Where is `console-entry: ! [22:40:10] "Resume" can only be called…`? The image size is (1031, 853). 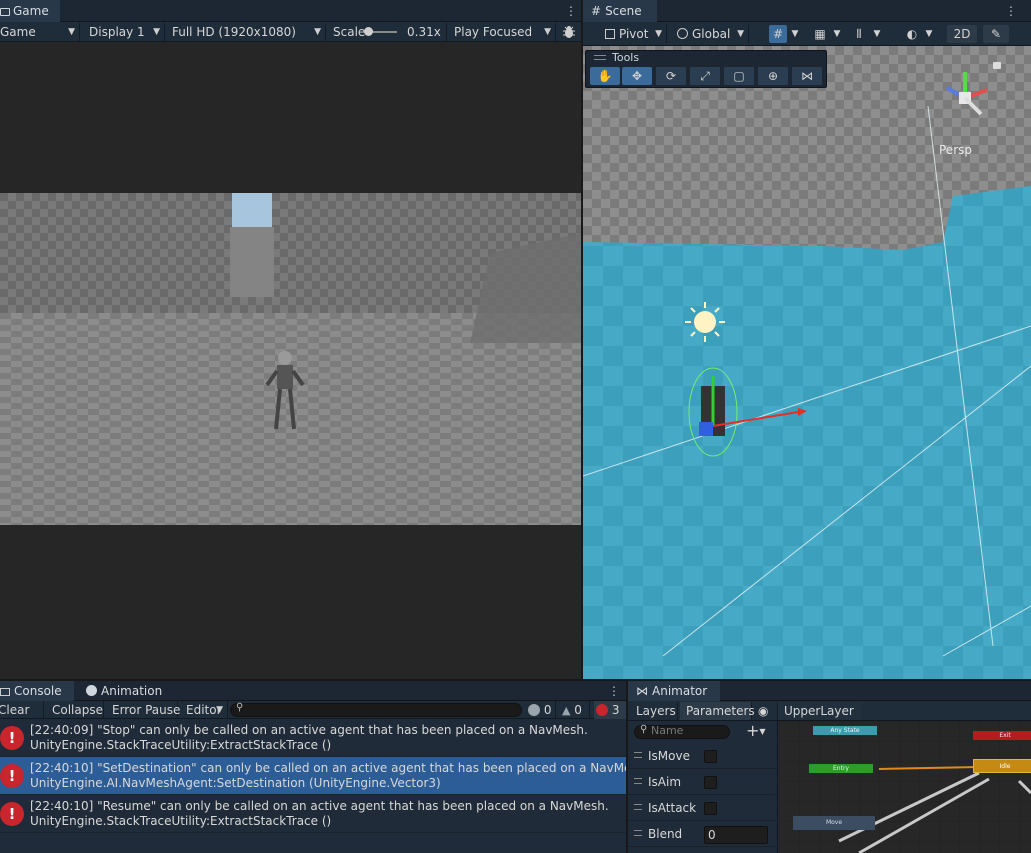 console-entry: ! [22:40:10] "Resume" can only be called… is located at coordinates (313, 814).